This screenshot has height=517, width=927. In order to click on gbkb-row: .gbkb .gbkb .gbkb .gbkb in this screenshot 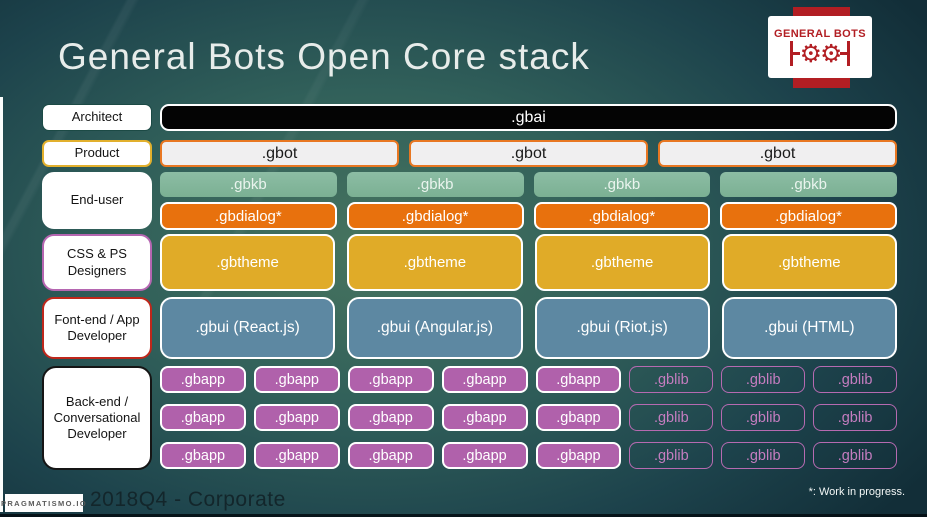, I will do `click(528, 184)`.